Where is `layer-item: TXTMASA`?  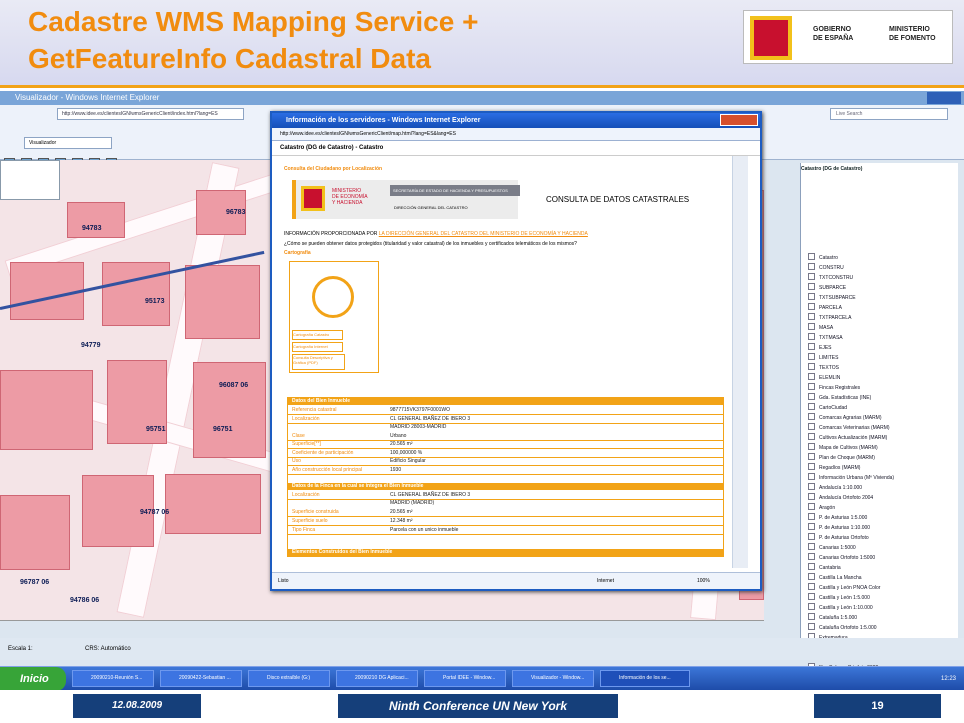
layer-item: TXTMASA is located at coordinates (825, 338).